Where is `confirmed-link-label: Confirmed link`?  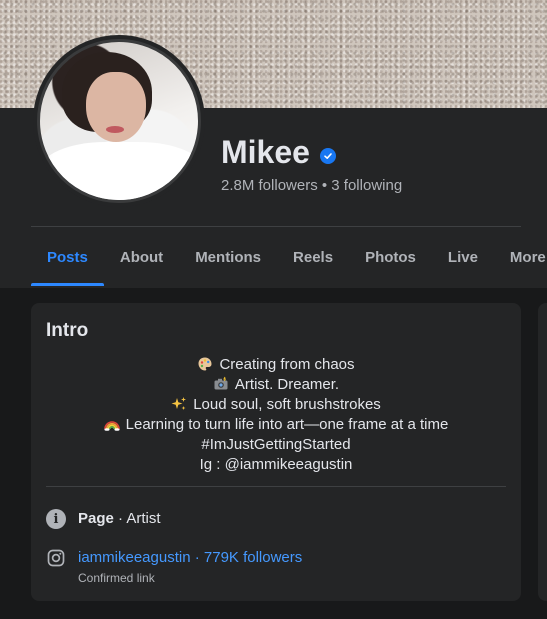
confirmed-link-label: Confirmed link is located at coordinates (116, 578).